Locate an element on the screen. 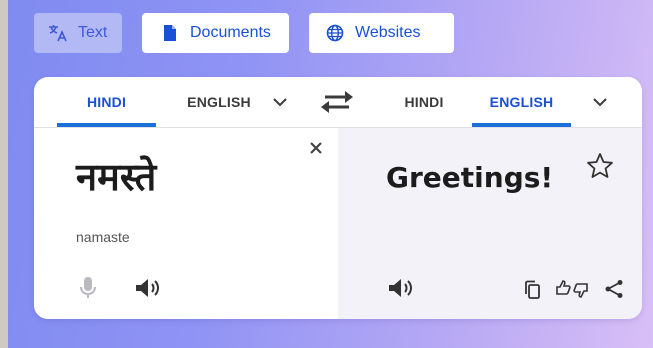  tab-text: Text is located at coordinates (78, 33).